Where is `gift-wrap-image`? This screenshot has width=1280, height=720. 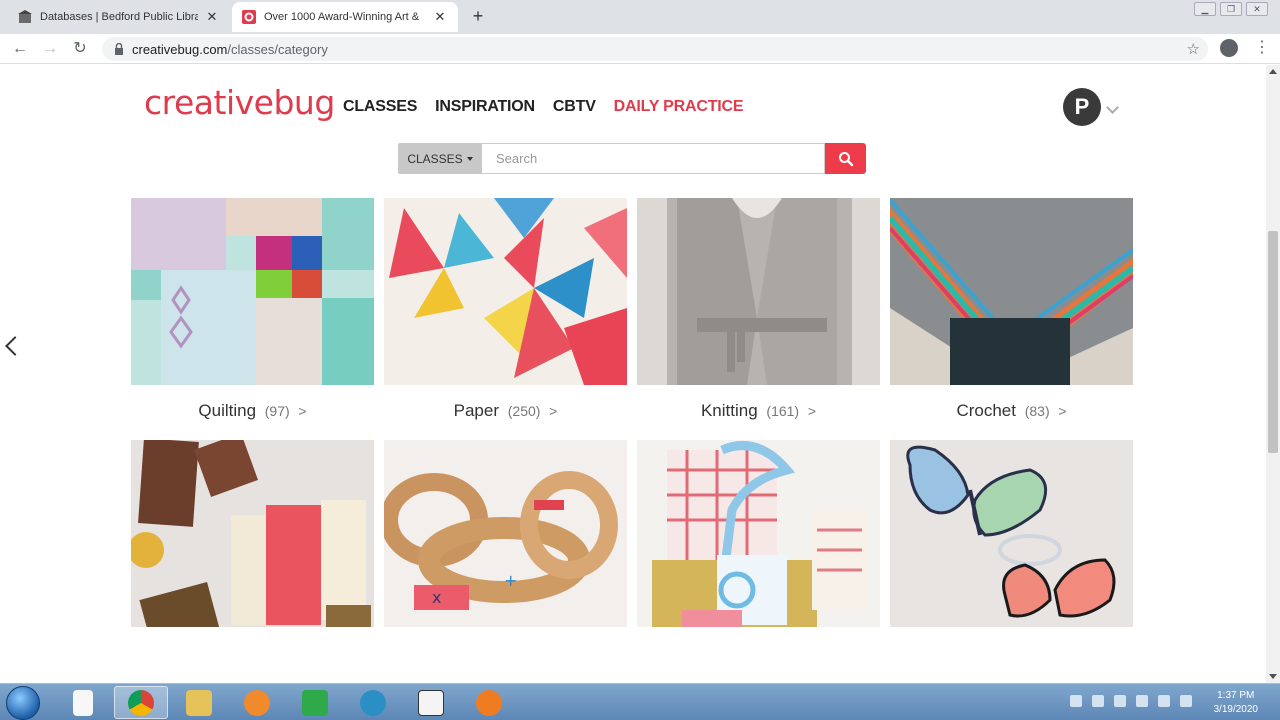
gift-wrap-image is located at coordinates (758, 533).